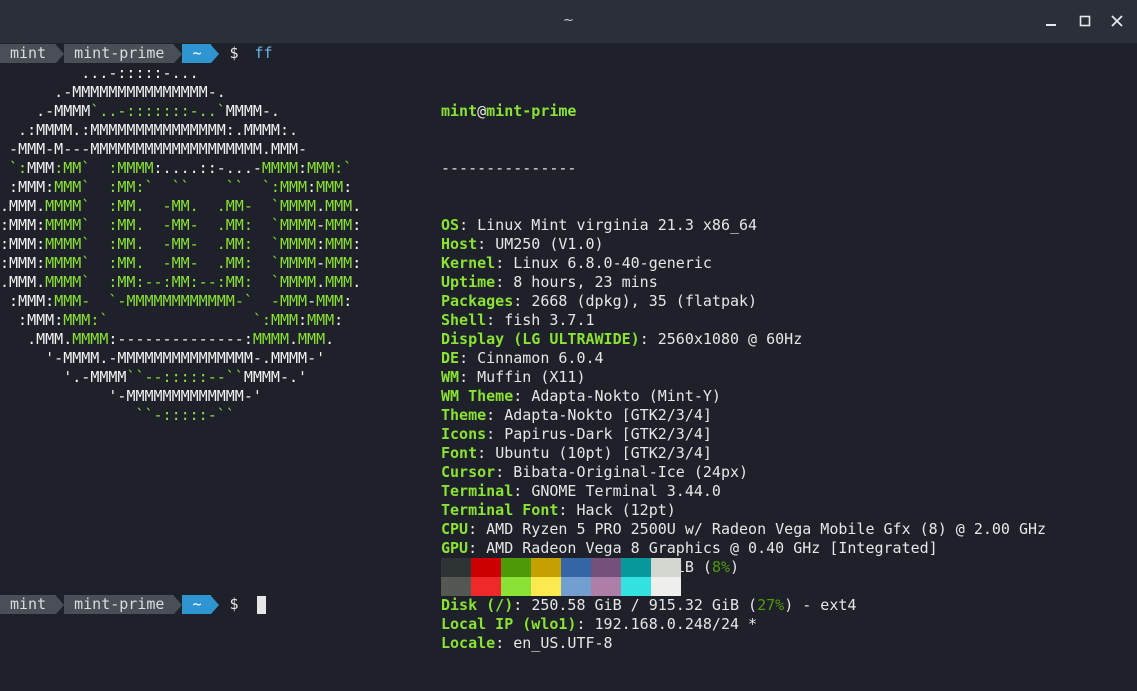 Image resolution: width=1137 pixels, height=691 pixels. What do you see at coordinates (459, 111) in the screenshot?
I see `info-user: mint` at bounding box center [459, 111].